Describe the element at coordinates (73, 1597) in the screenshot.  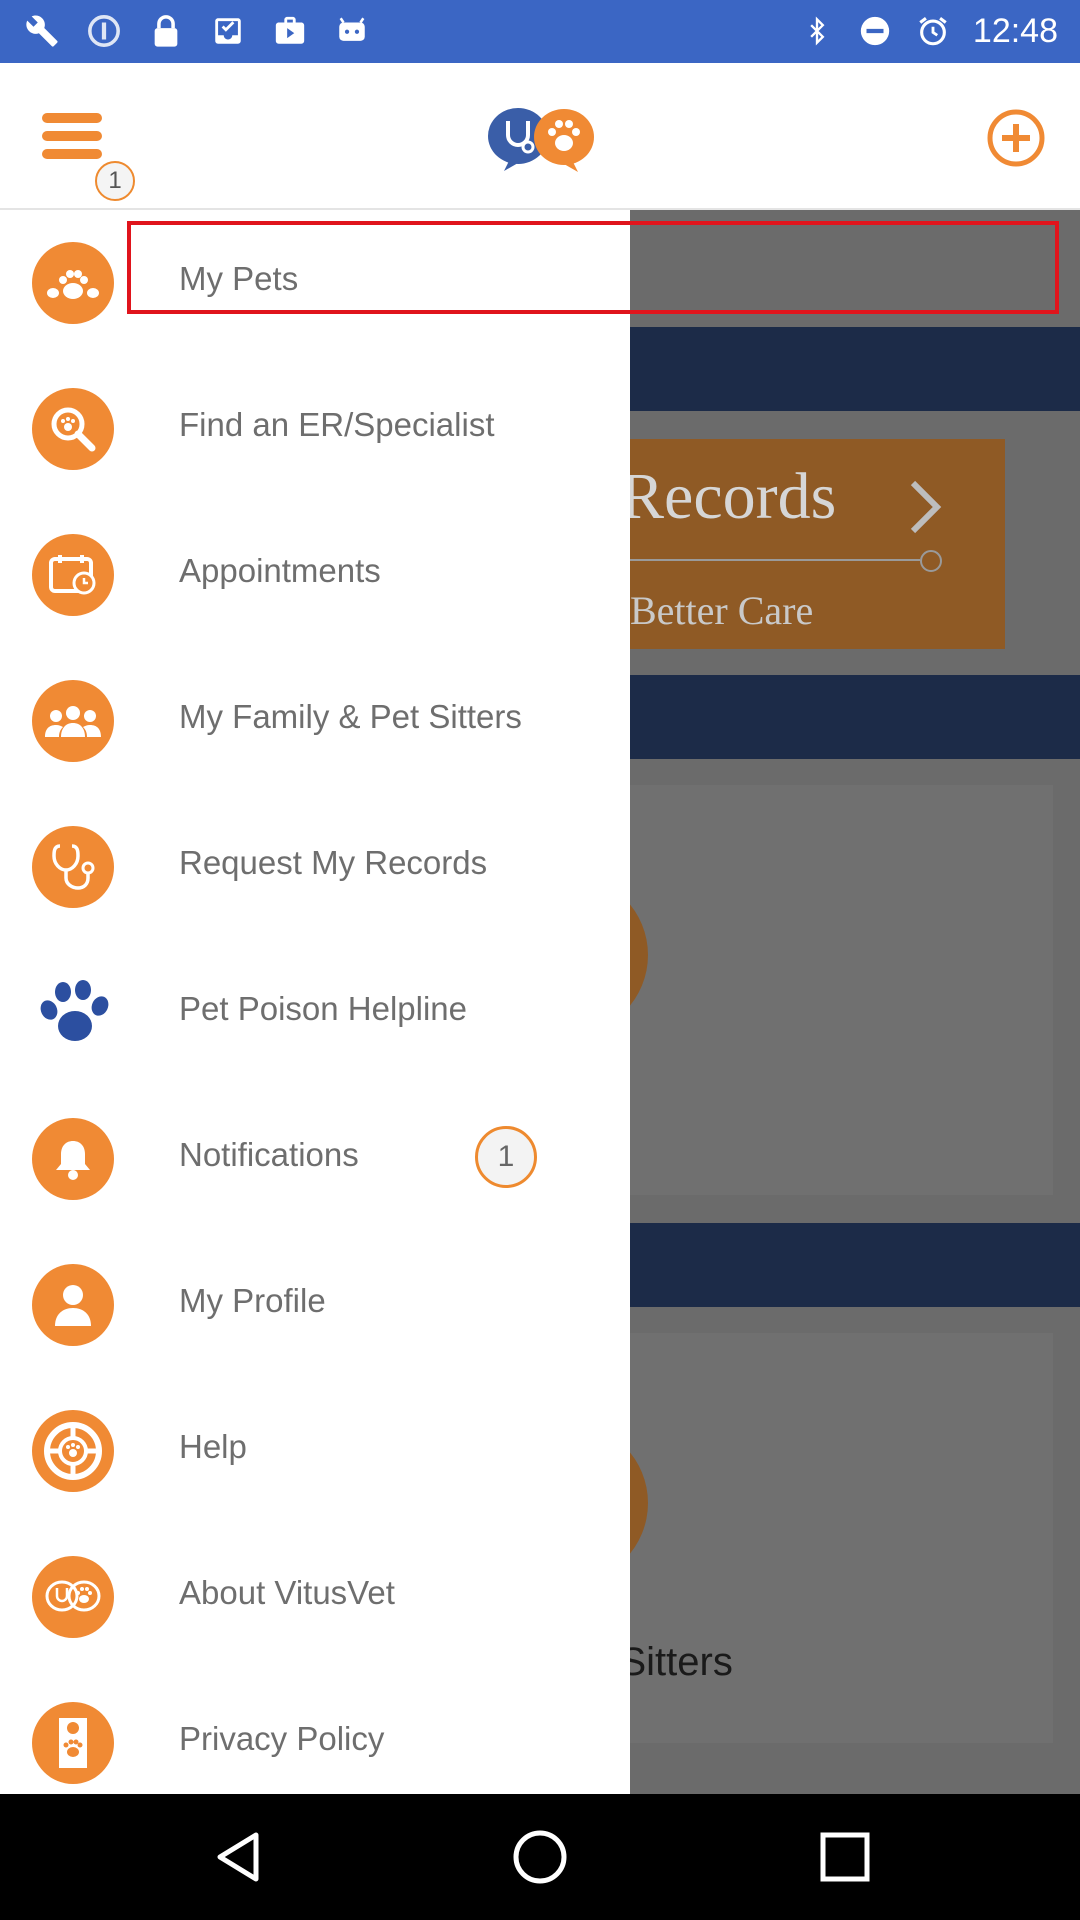
I see `vitusvet-logo-icon` at that location.